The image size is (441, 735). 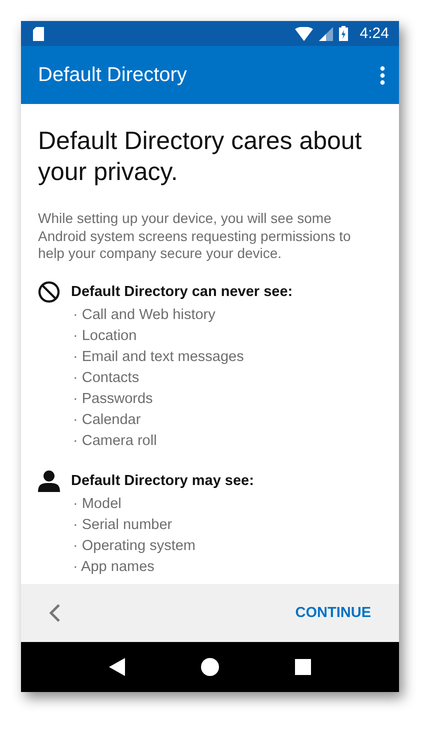 I want to click on block-icon, so click(x=49, y=291).